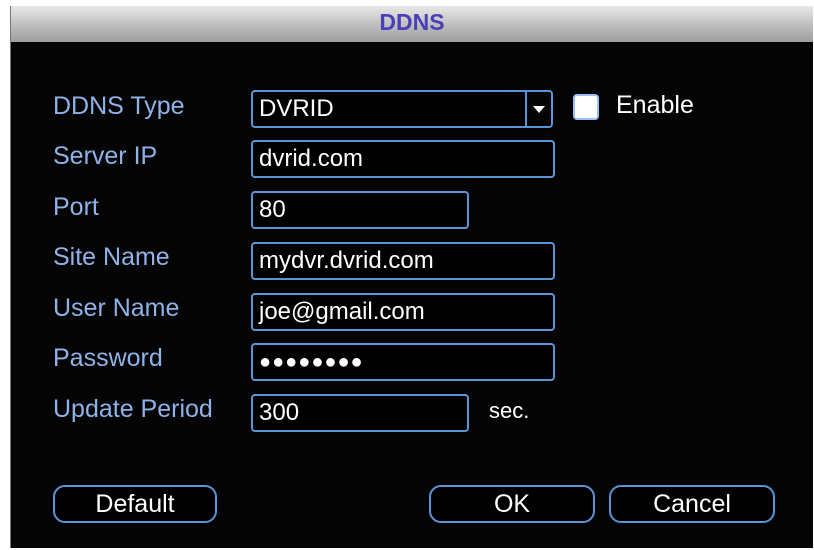  What do you see at coordinates (360, 210) in the screenshot?
I see `port-field: 80` at bounding box center [360, 210].